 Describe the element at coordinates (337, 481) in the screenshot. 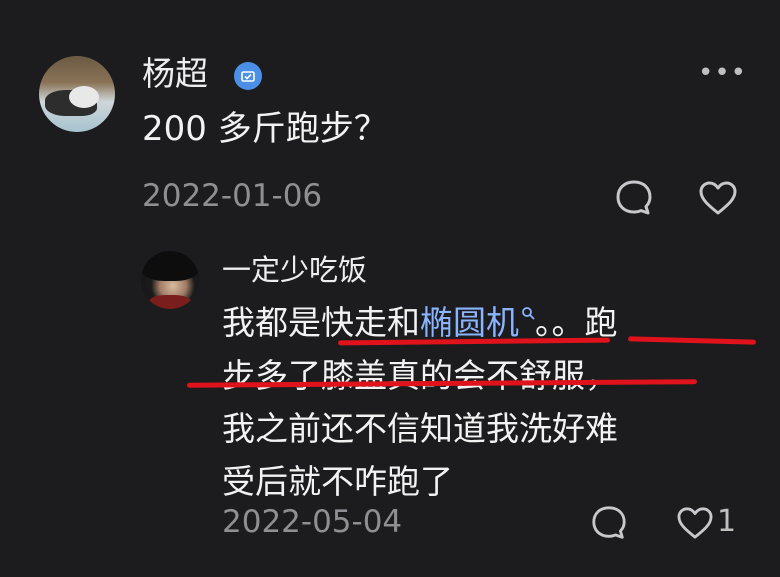

I see `reply-line-4: 受后就不咋跑了` at that location.